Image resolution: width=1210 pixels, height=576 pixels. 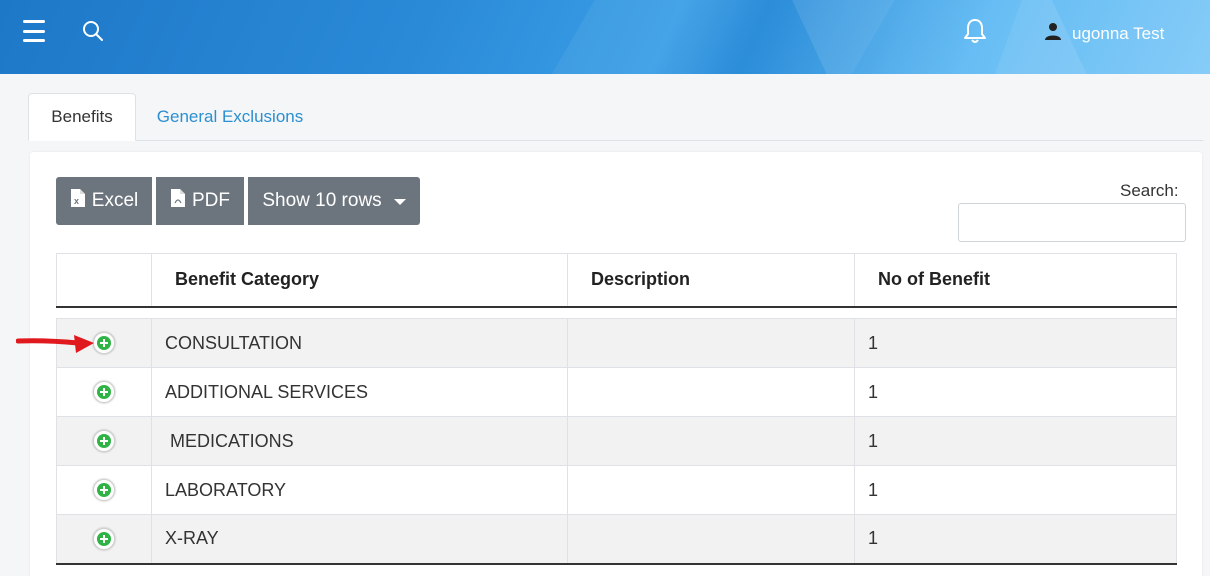 What do you see at coordinates (1149, 190) in the screenshot?
I see `search-label: Search:` at bounding box center [1149, 190].